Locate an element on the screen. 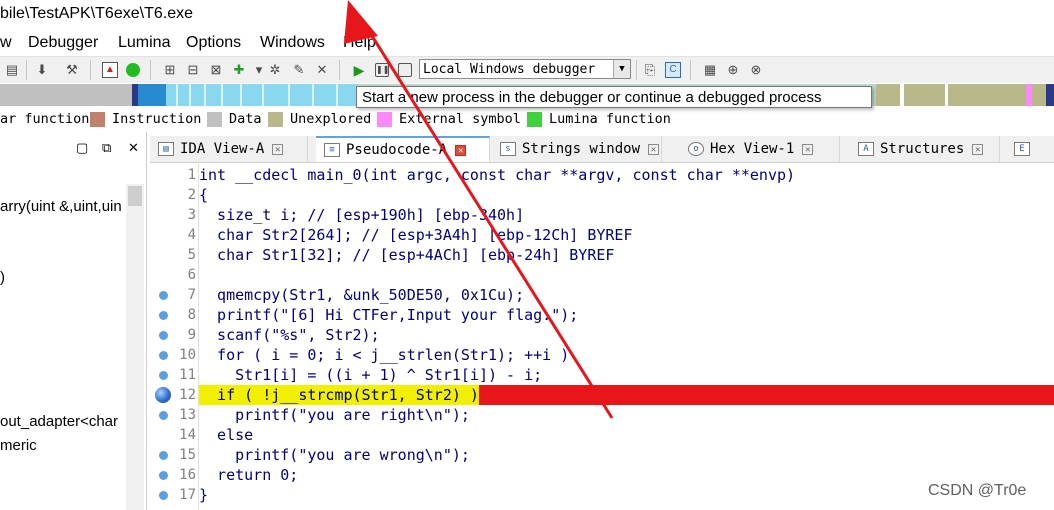  code-text: for ( i = 0; i < j__strlen(Str1); ++i ) is located at coordinates (384, 355).